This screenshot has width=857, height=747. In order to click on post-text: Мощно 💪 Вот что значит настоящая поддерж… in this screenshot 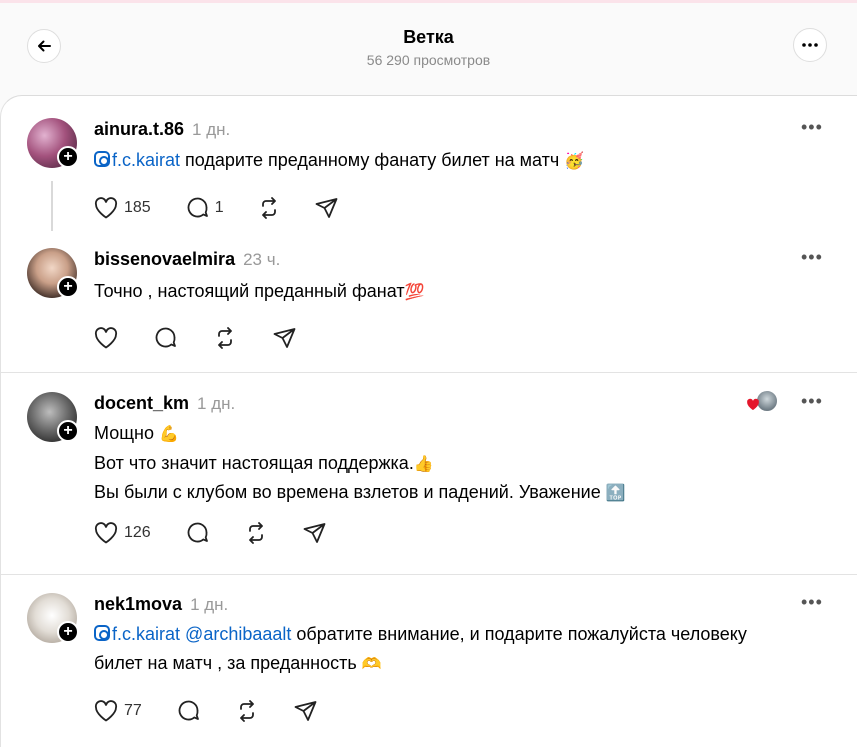, I will do `click(360, 462)`.